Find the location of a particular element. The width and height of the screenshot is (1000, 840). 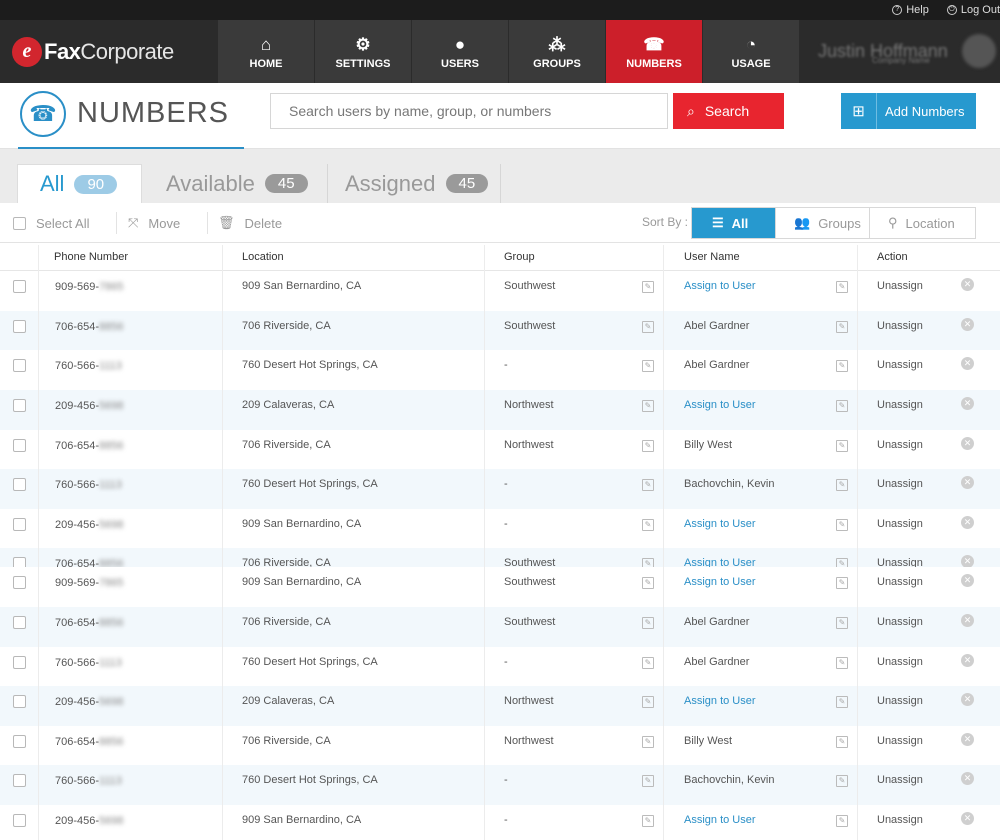

col-location: Location is located at coordinates (263, 257).